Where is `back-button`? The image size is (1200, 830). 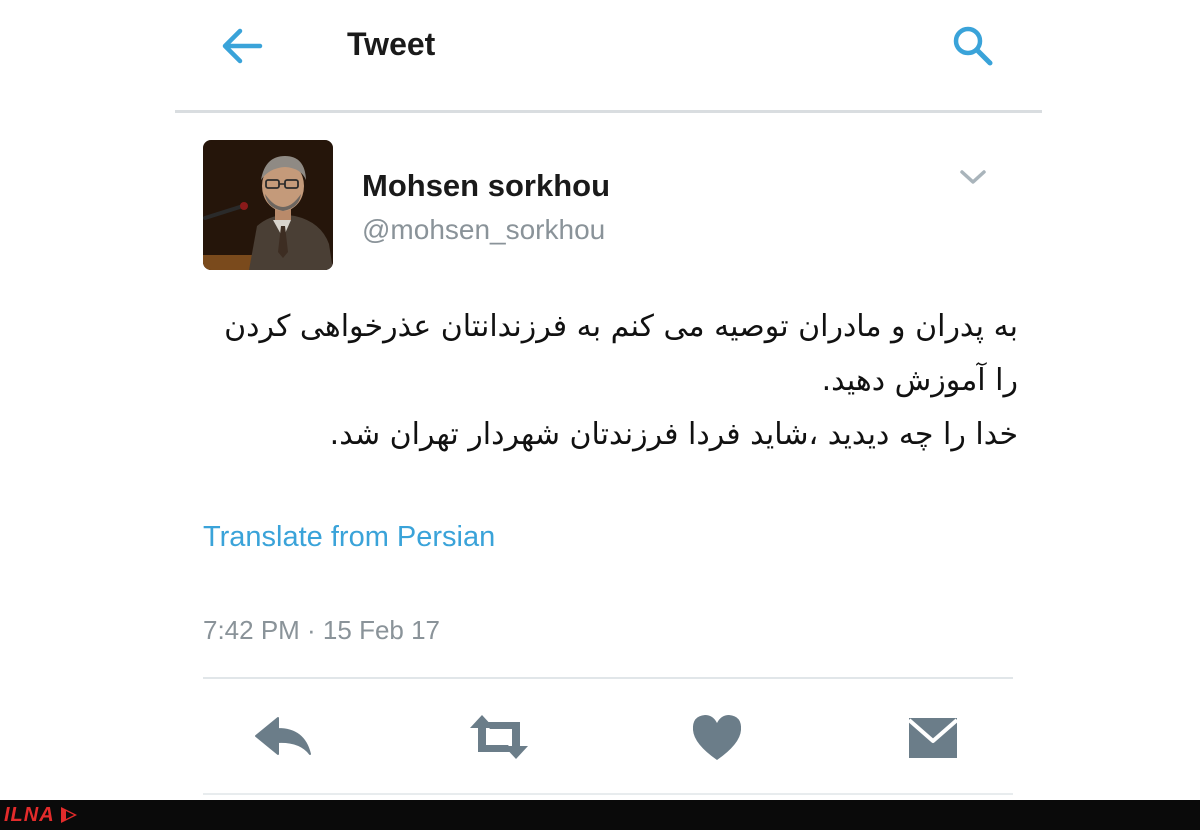
back-button is located at coordinates (242, 46).